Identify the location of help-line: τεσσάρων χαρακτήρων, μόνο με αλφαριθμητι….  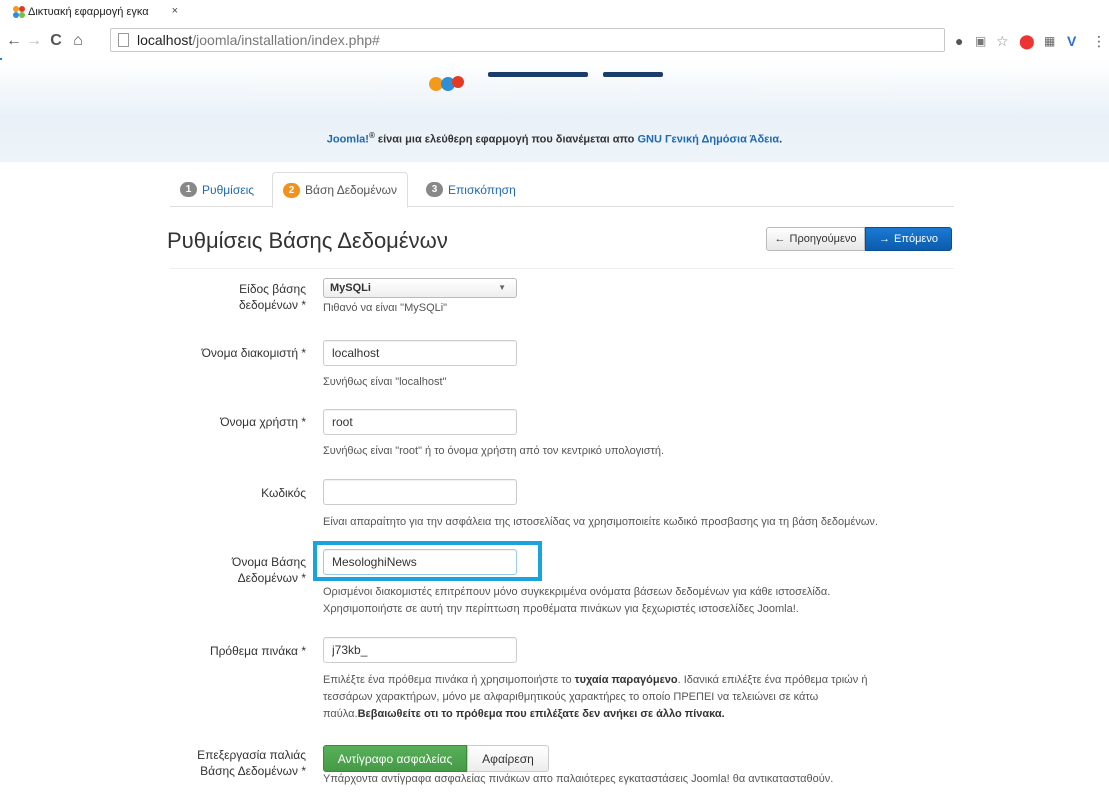
(571, 697).